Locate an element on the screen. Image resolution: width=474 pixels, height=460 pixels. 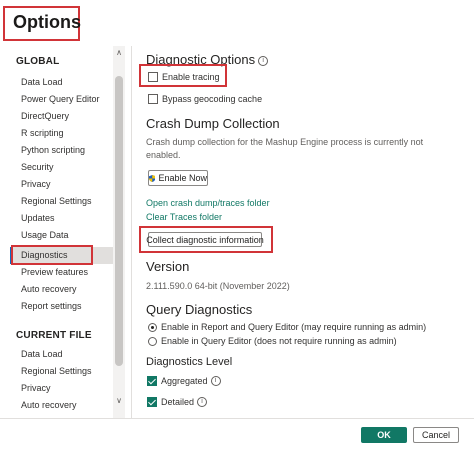
diagnostics-highlight is located at coordinates (52, 255).